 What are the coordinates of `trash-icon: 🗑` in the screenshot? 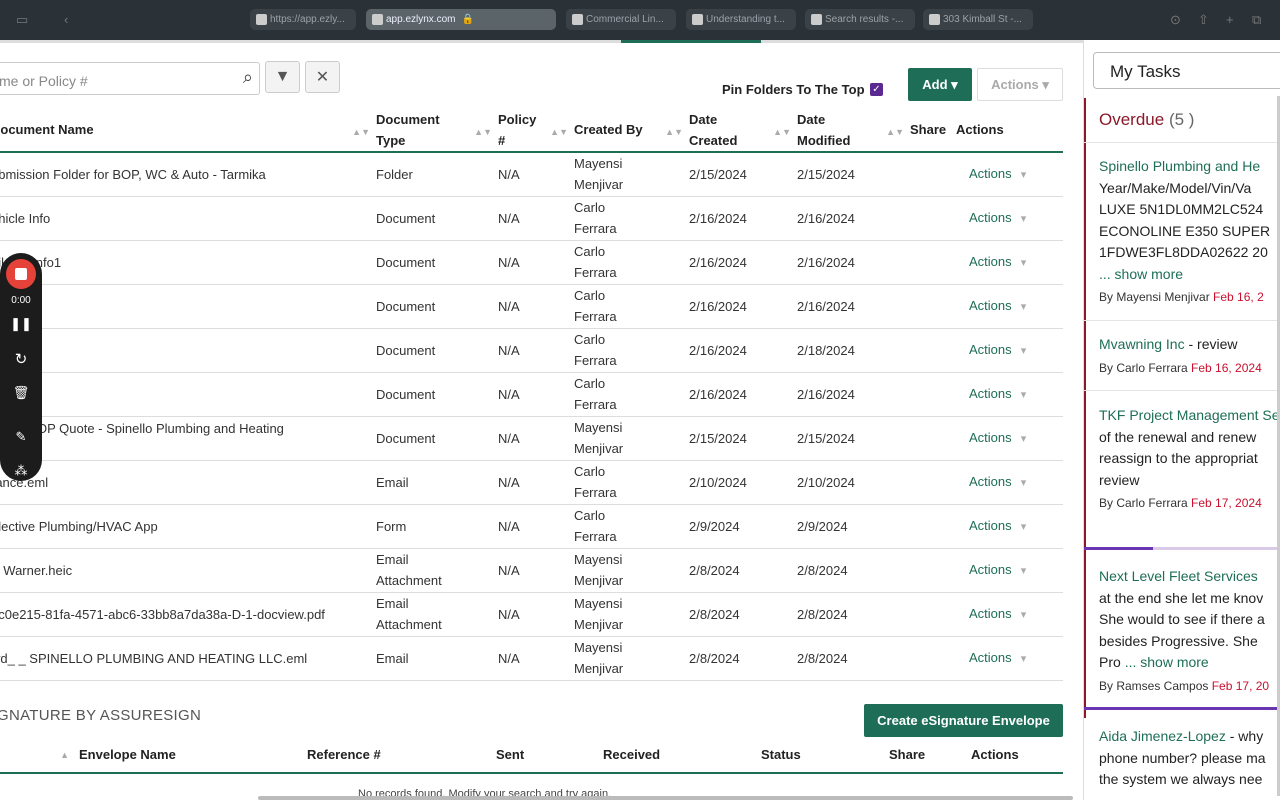 It's located at (21, 393).